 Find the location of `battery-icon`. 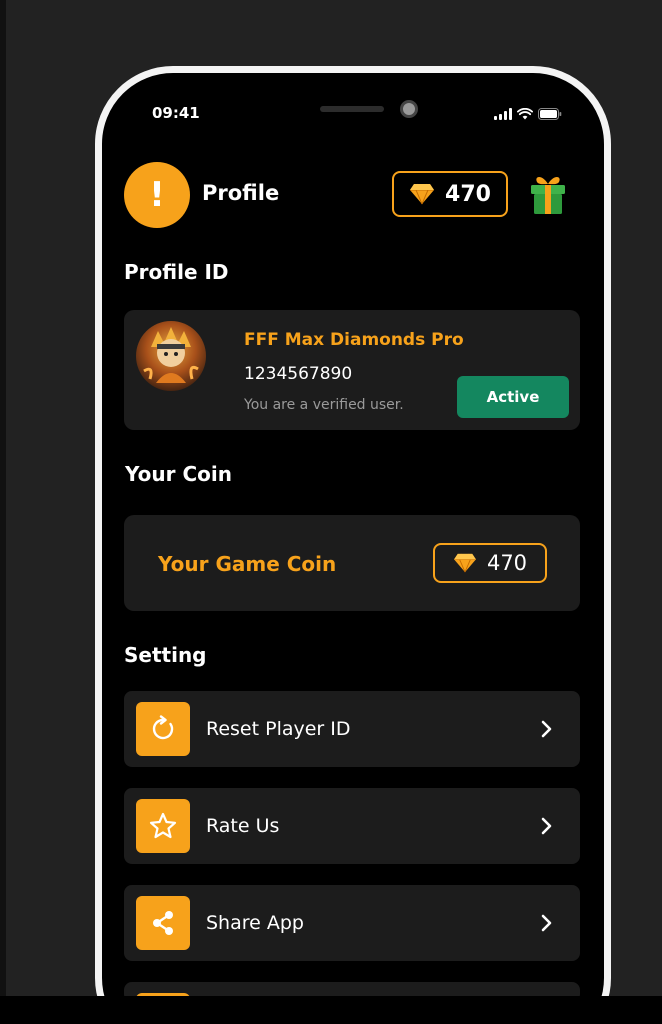

battery-icon is located at coordinates (550, 114).